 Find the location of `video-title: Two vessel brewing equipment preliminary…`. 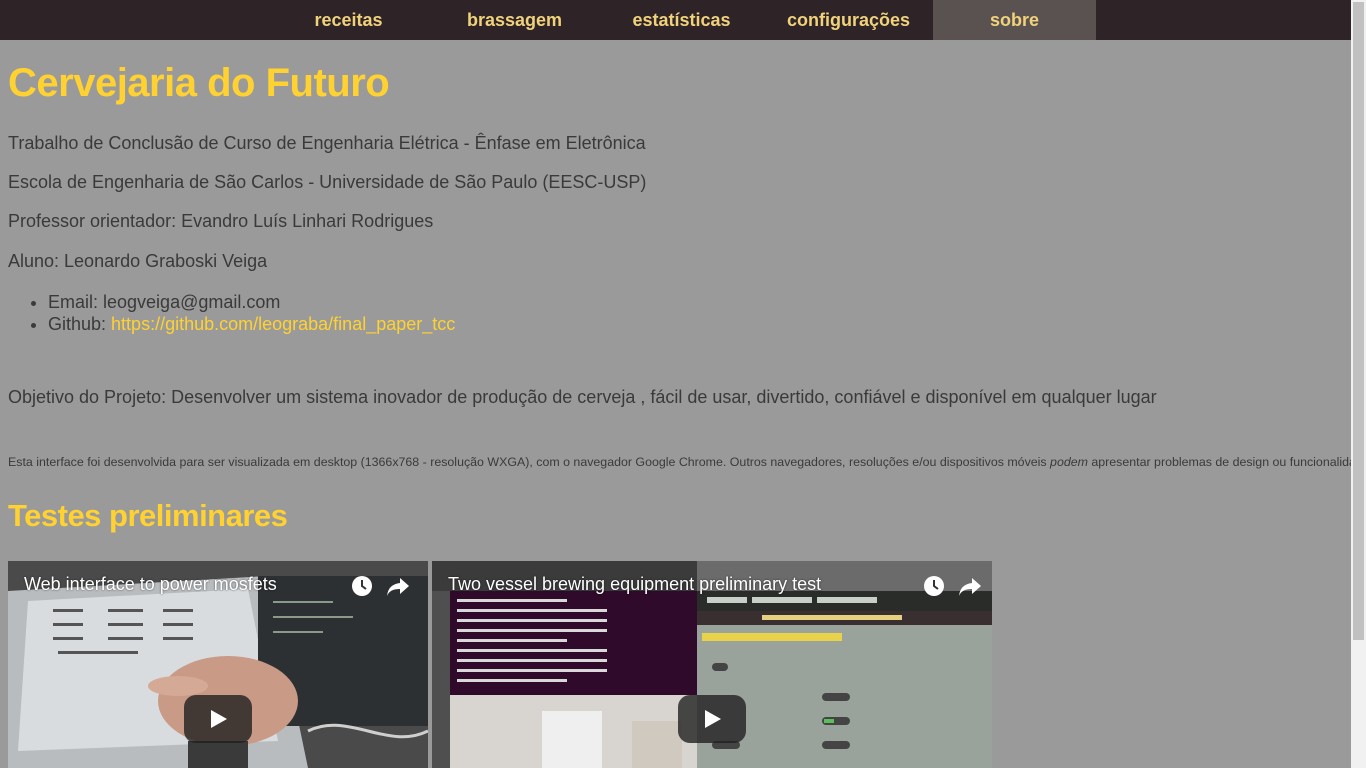

video-title: Two vessel brewing equipment preliminary… is located at coordinates (634, 584).